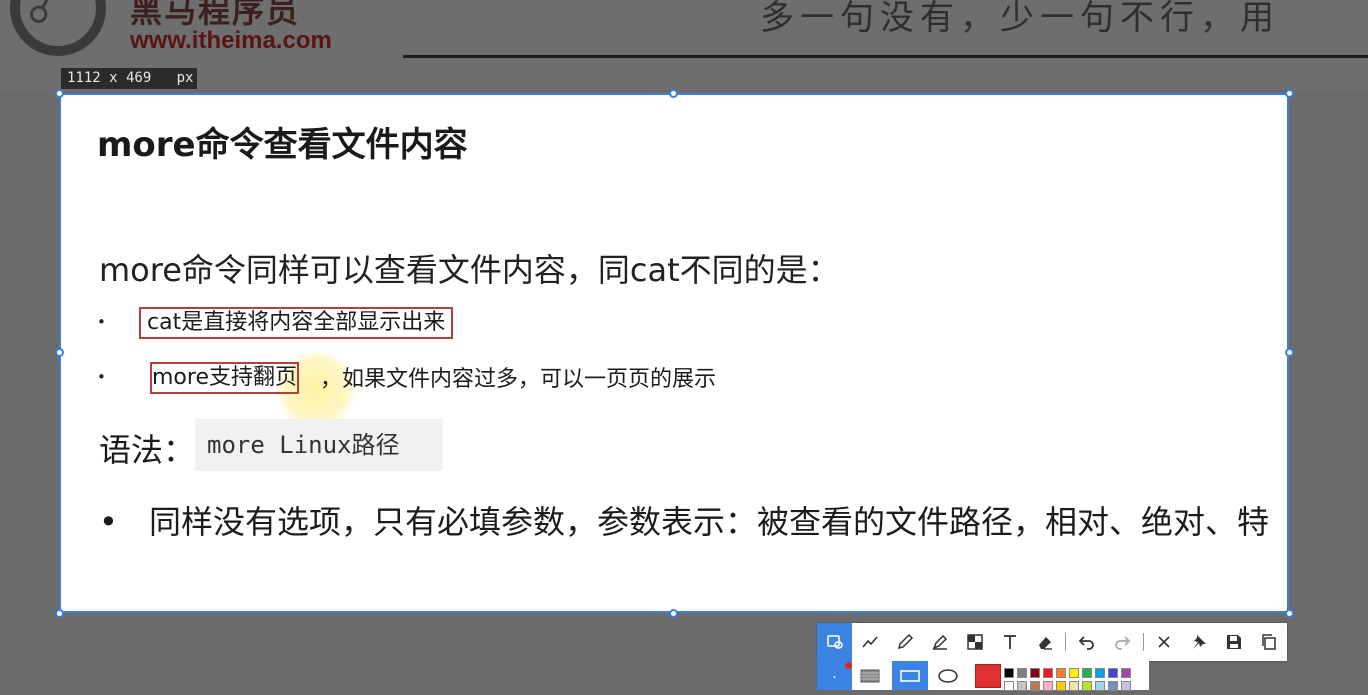  I want to click on resize-handle-bottom-right, so click(1289, 613).